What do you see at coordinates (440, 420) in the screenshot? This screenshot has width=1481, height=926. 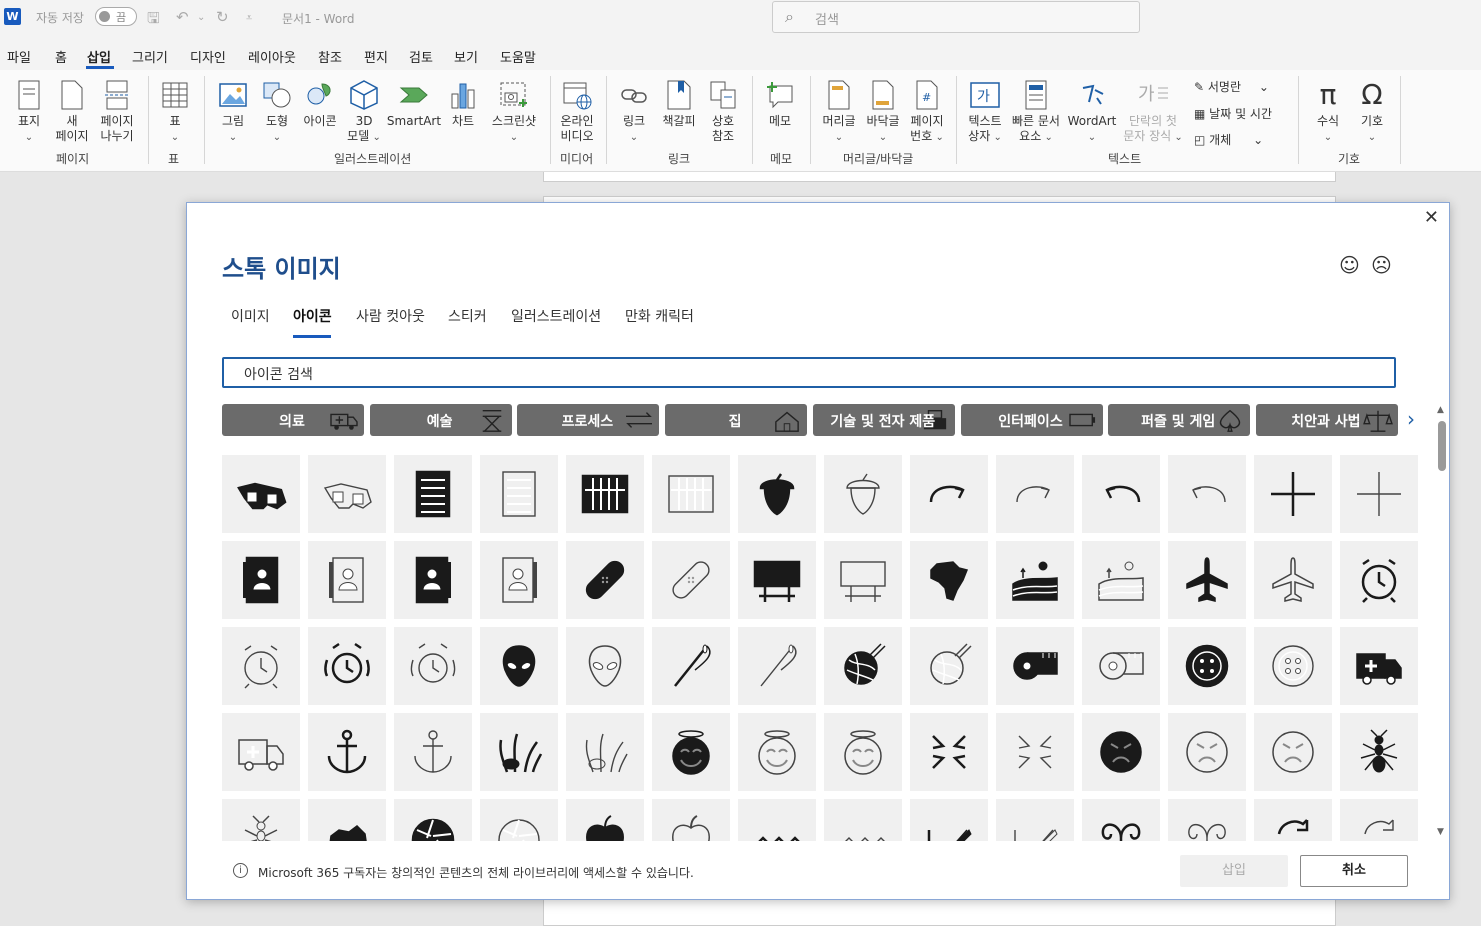 I see `category-directors-chair: 예술` at bounding box center [440, 420].